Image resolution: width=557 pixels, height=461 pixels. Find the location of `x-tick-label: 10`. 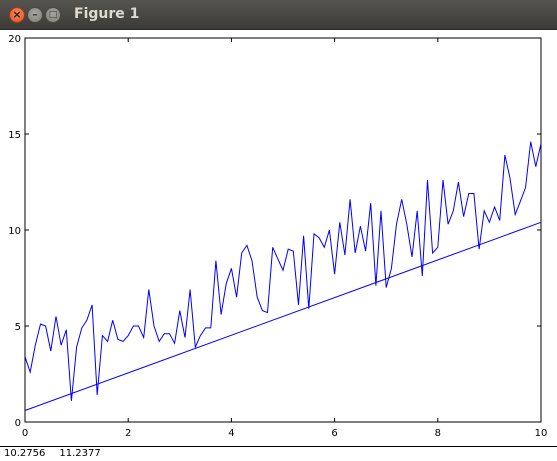

x-tick-label: 10 is located at coordinates (541, 433).